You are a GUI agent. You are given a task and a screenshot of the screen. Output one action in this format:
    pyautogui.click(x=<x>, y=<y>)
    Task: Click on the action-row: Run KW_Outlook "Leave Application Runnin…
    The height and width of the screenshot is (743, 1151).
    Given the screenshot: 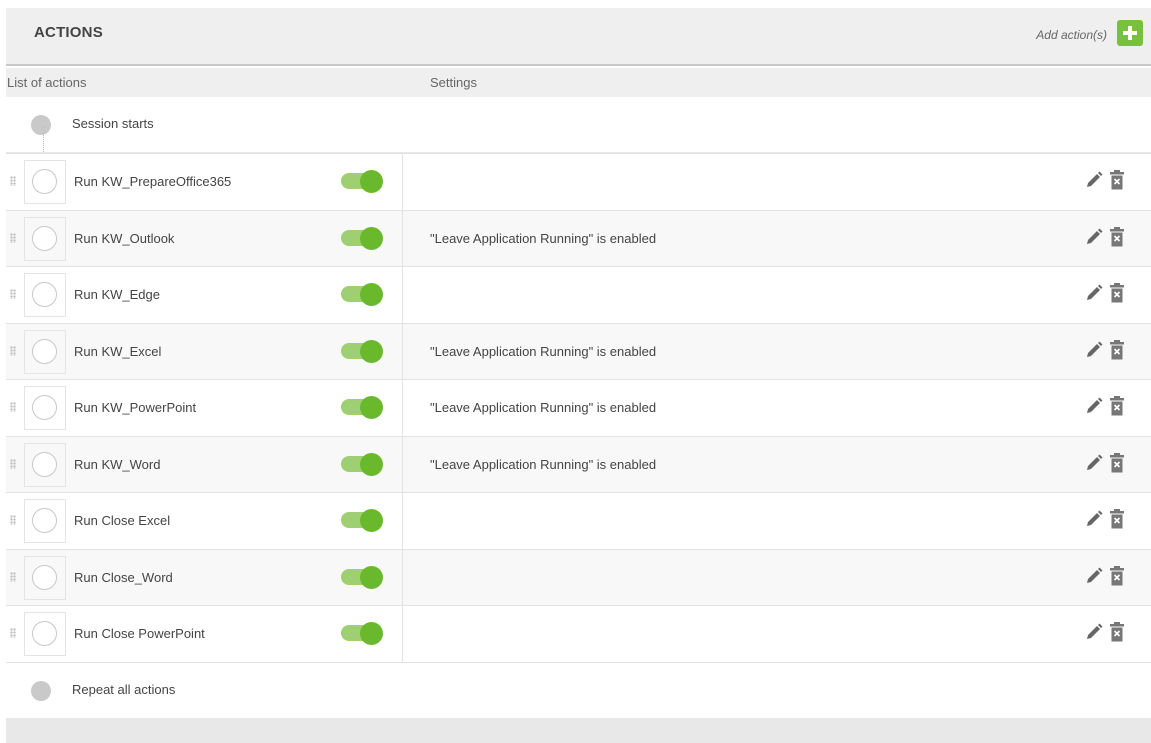 What is the action you would take?
    pyautogui.click(x=578, y=237)
    